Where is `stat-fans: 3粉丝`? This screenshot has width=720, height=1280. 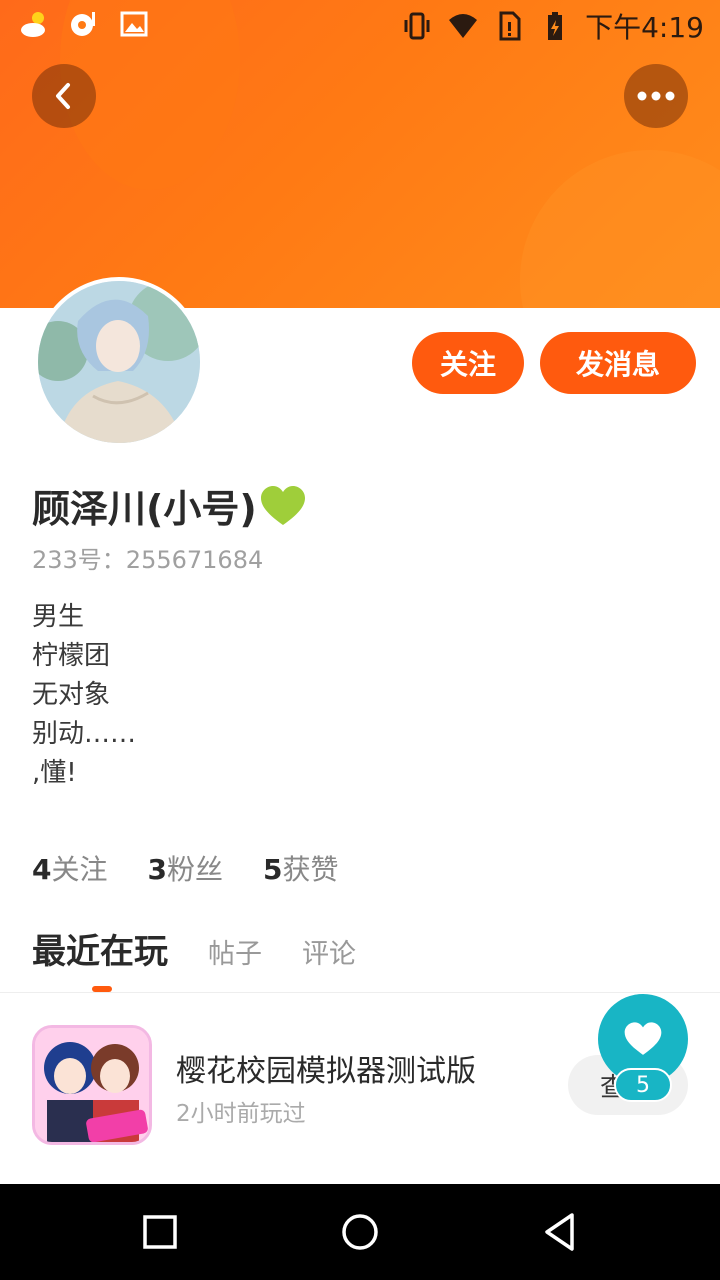
stat-fans: 3粉丝 is located at coordinates (186, 868).